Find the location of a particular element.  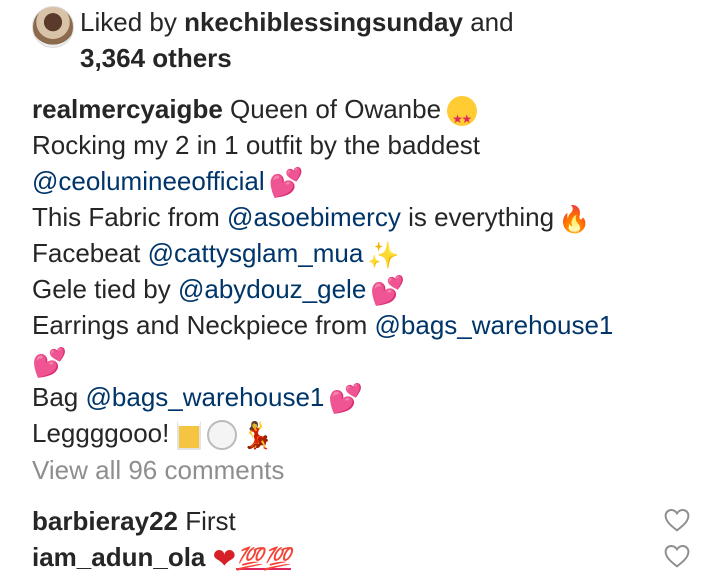

comment-username: barbieray22 is located at coordinates (105, 521).